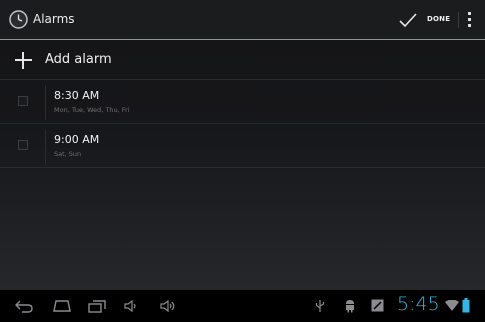 The image size is (485, 322). What do you see at coordinates (54, 19) in the screenshot?
I see `app-title: Alarms` at bounding box center [54, 19].